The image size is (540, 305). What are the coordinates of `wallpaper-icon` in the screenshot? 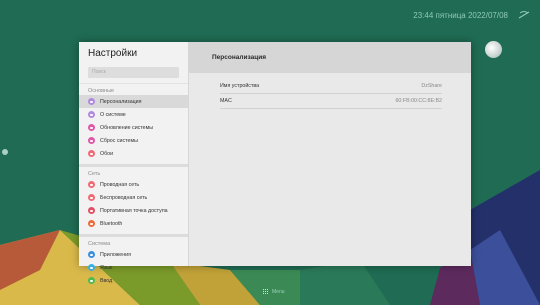 It's located at (91, 153).